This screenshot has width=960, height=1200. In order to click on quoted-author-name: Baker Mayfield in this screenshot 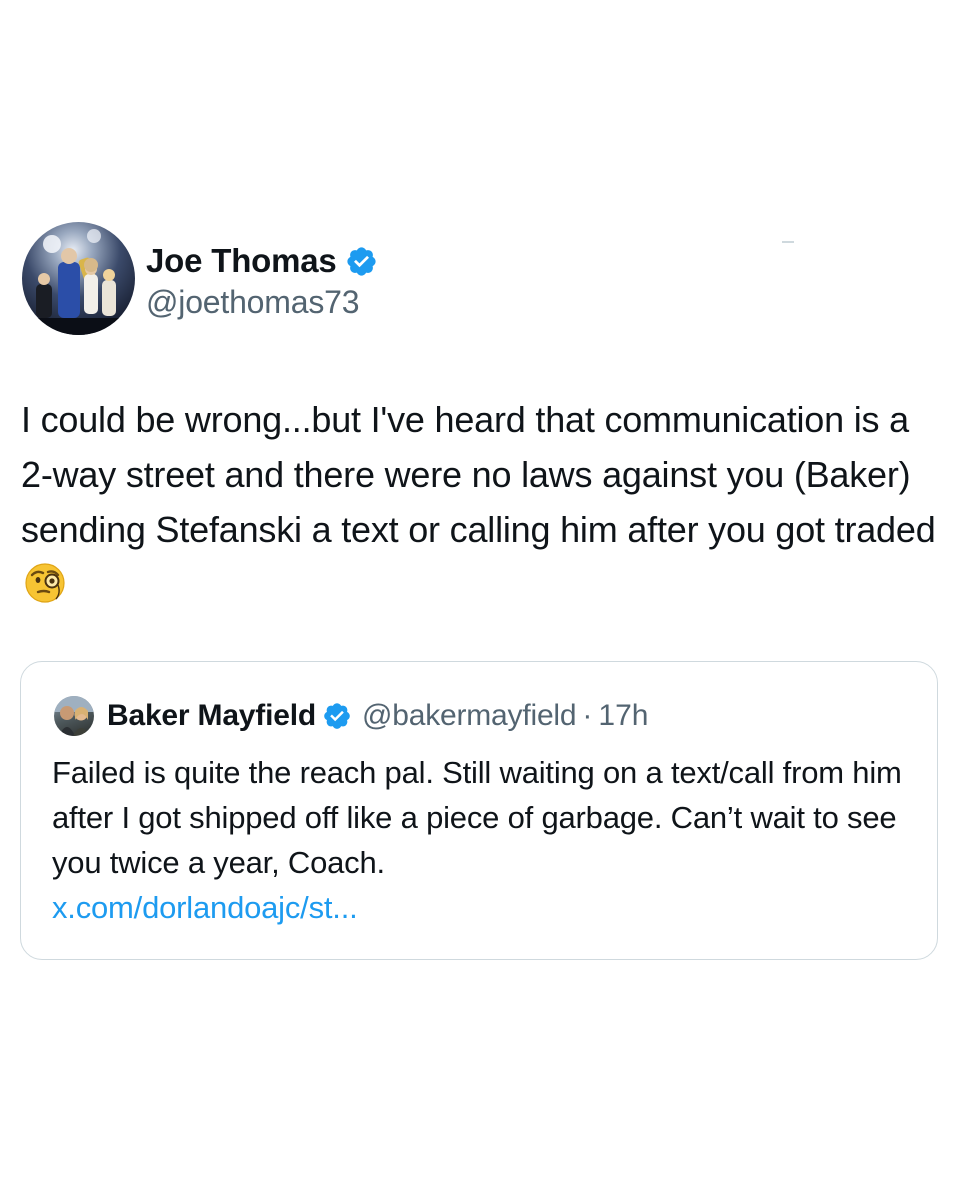, I will do `click(211, 716)`.